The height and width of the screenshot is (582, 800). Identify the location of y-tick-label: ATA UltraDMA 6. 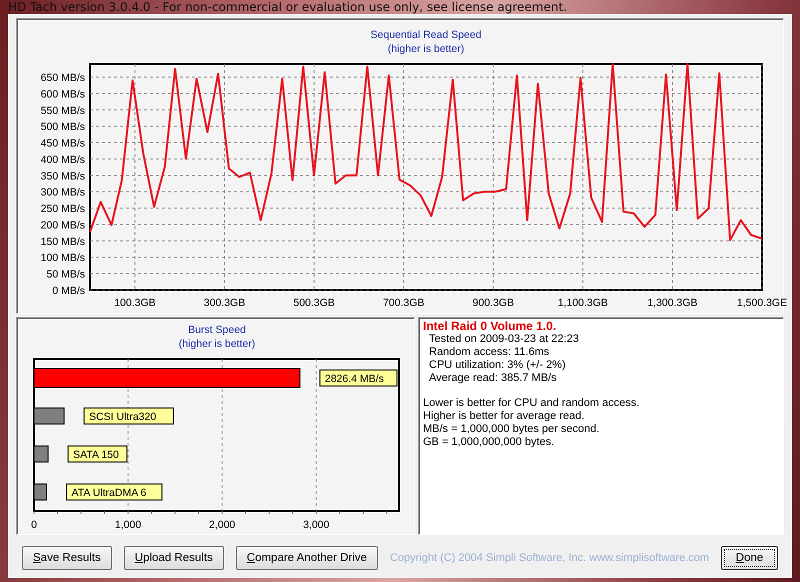
(109, 493).